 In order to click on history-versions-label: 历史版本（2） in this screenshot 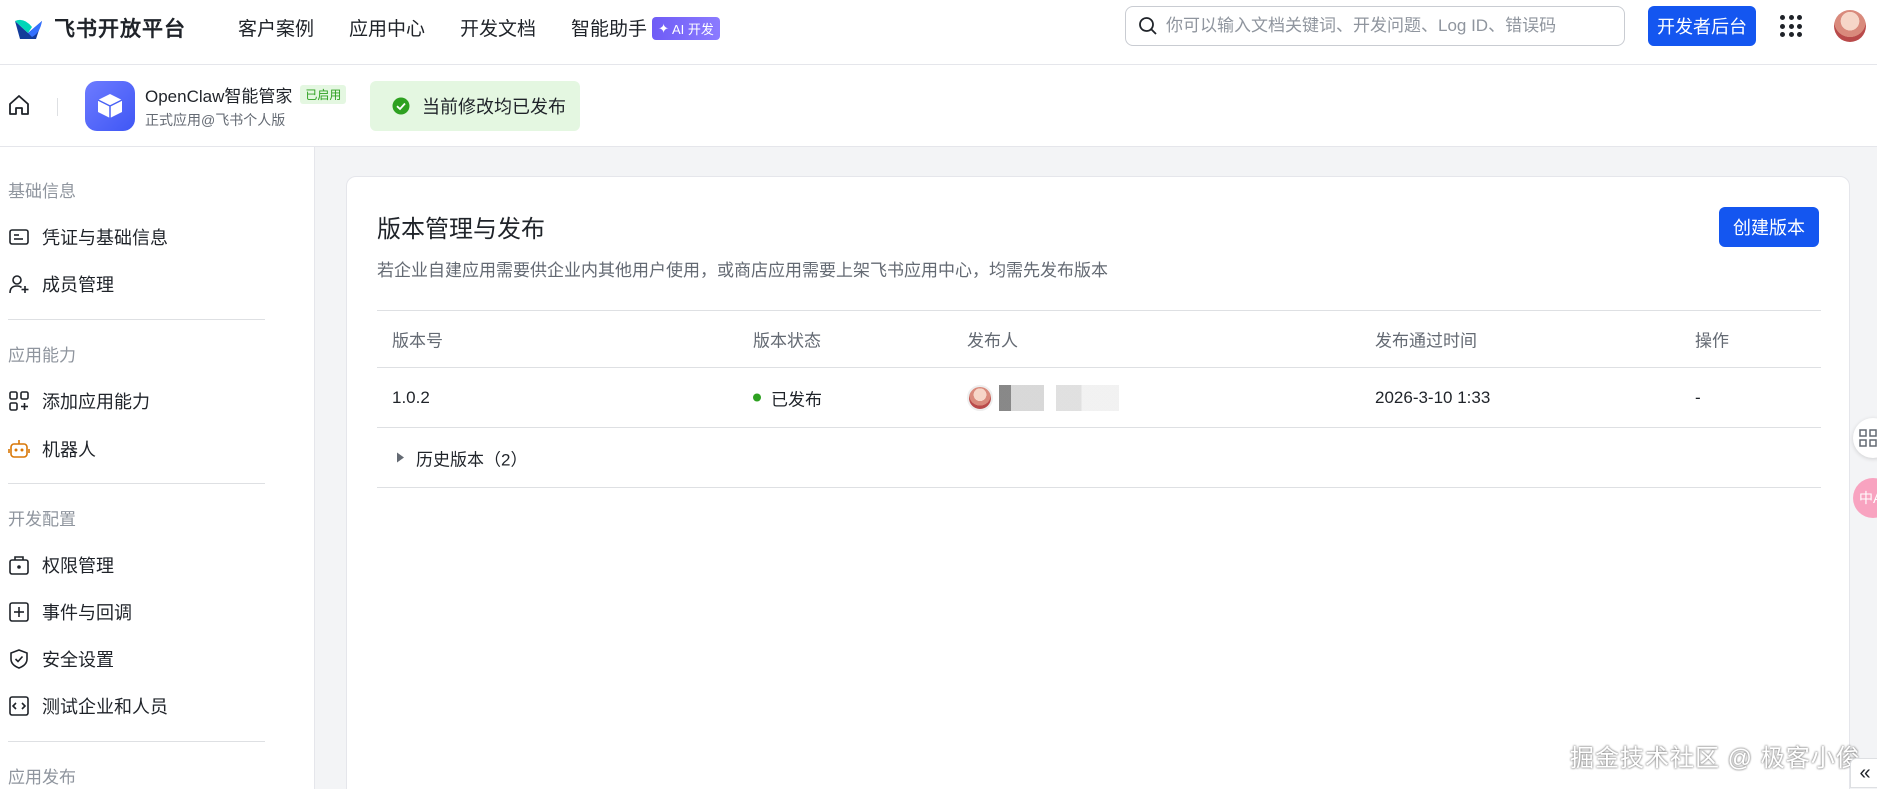, I will do `click(472, 459)`.